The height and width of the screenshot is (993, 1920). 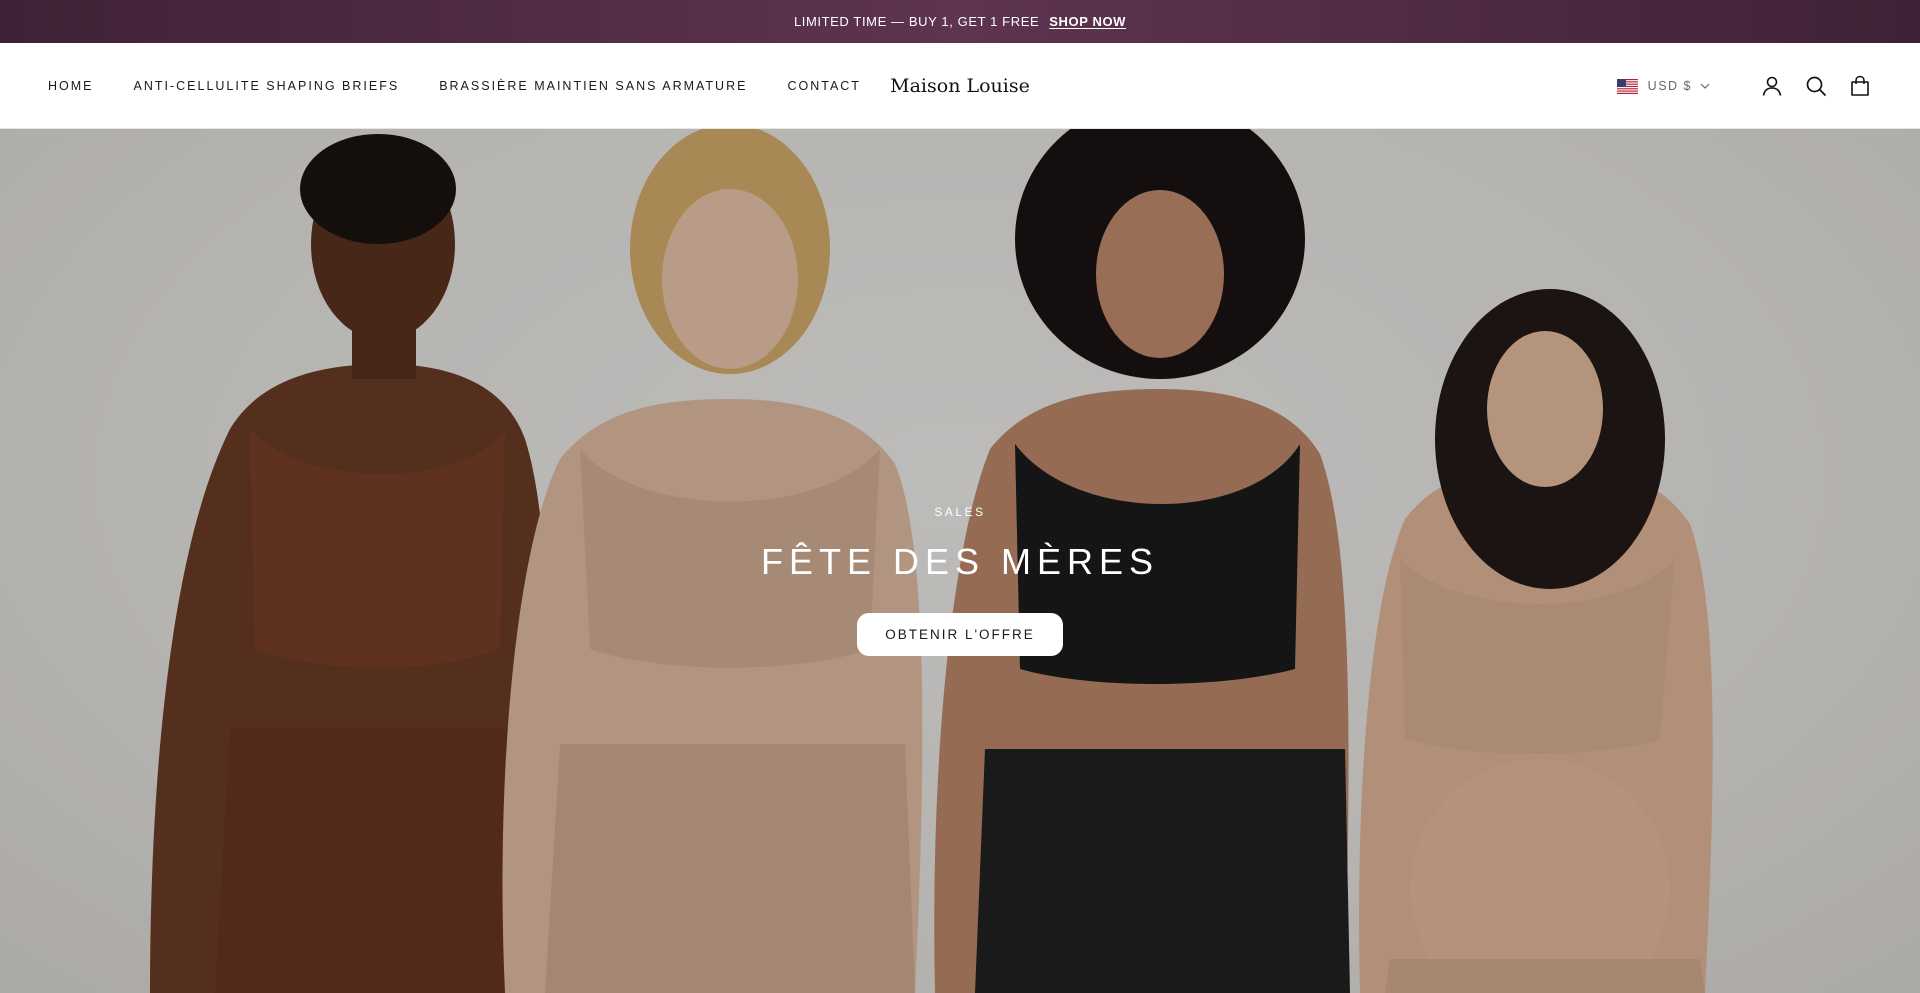 I want to click on search-icon, so click(x=1816, y=86).